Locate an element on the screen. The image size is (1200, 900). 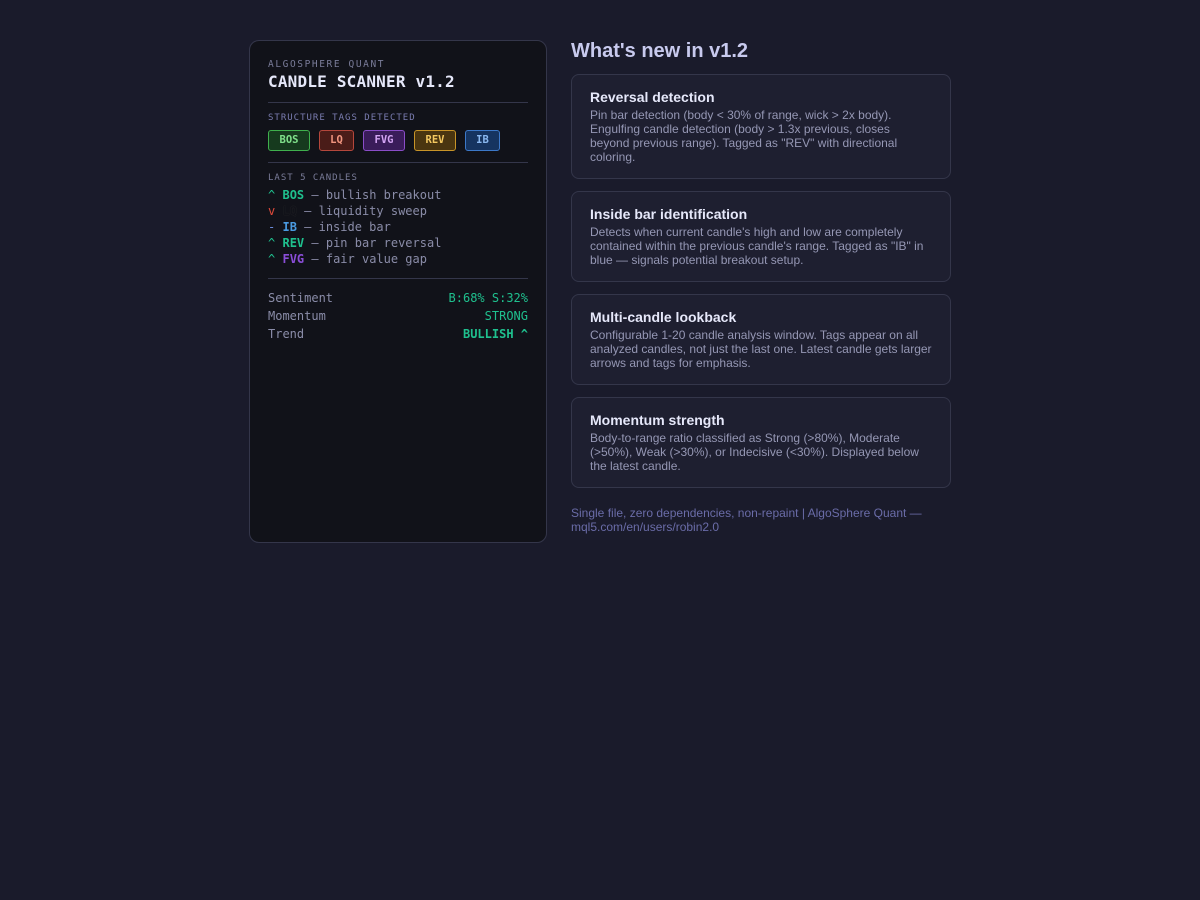
stat-label: Sentiment is located at coordinates (301, 298).